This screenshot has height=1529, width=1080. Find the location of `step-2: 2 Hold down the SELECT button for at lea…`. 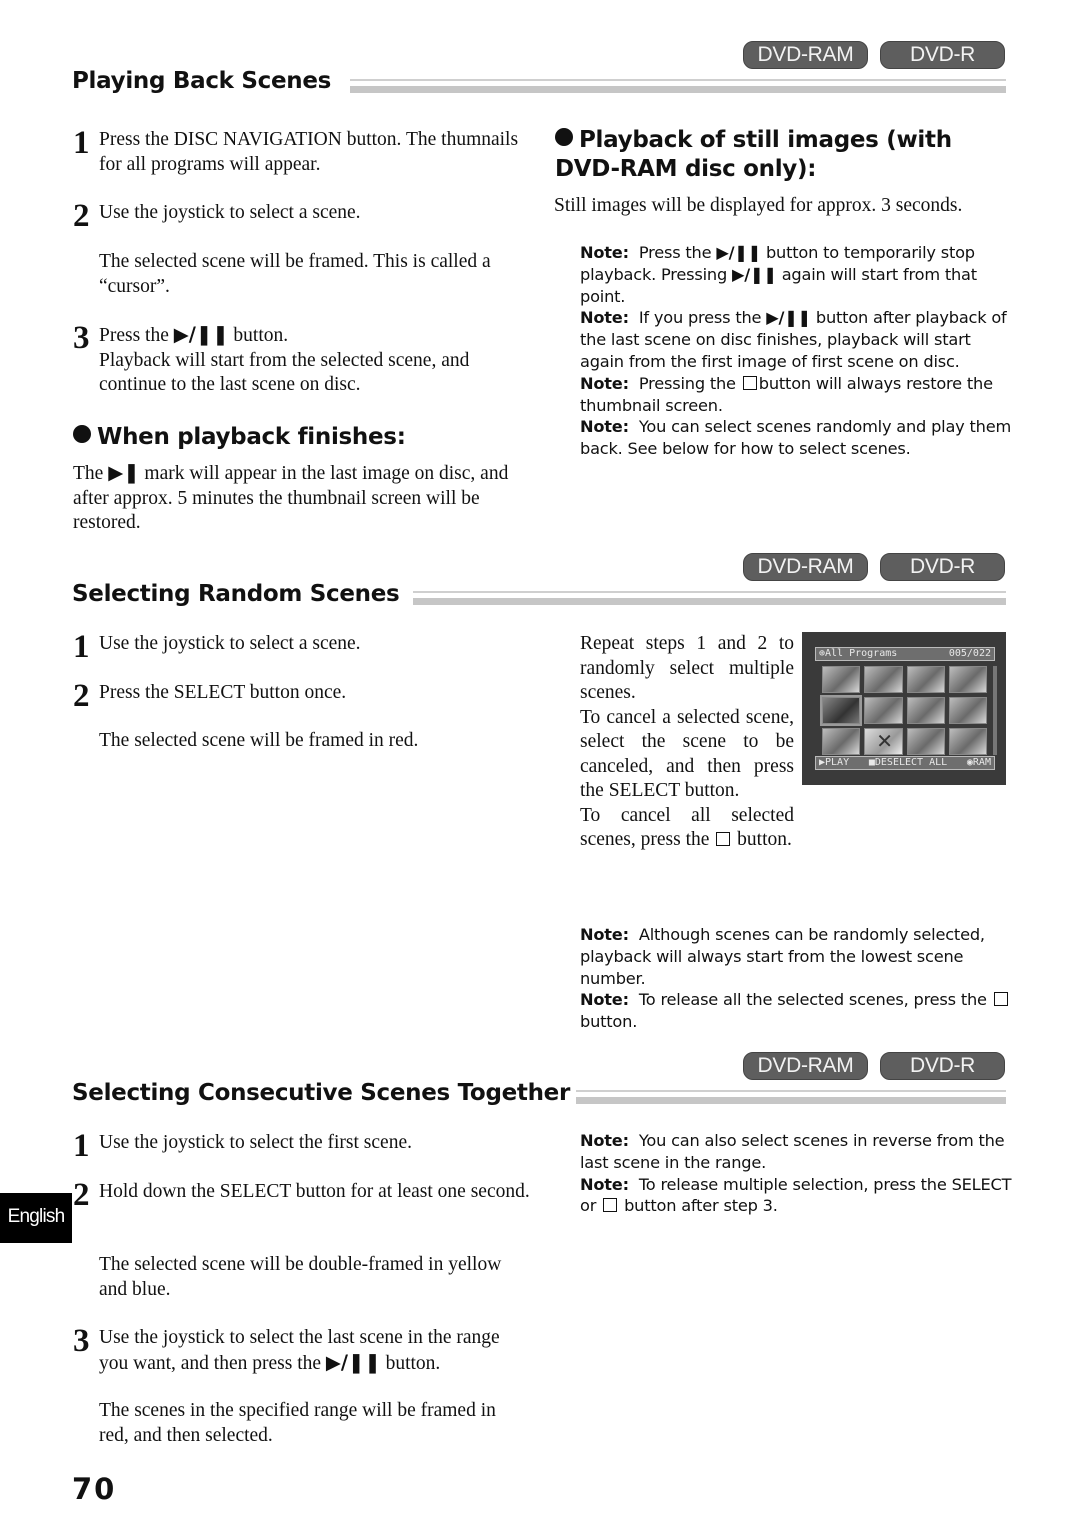

step-2: 2 Hold down the SELECT button for at lea… is located at coordinates (303, 1195).